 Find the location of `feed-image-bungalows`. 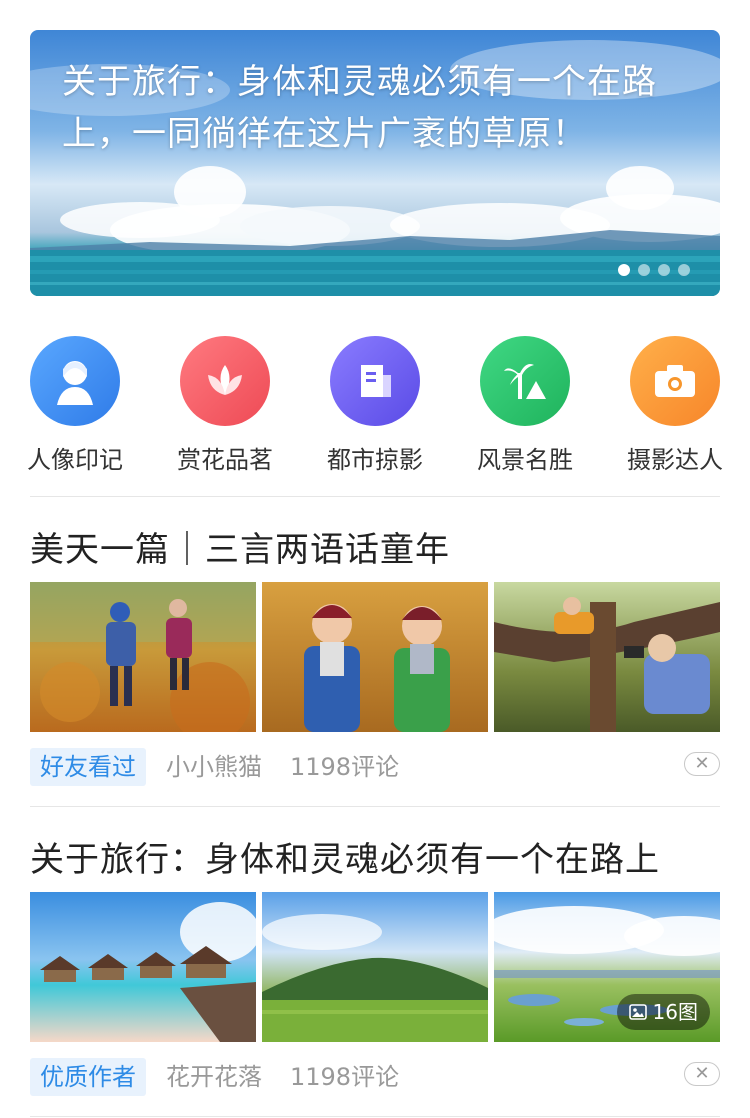

feed-image-bungalows is located at coordinates (143, 967).